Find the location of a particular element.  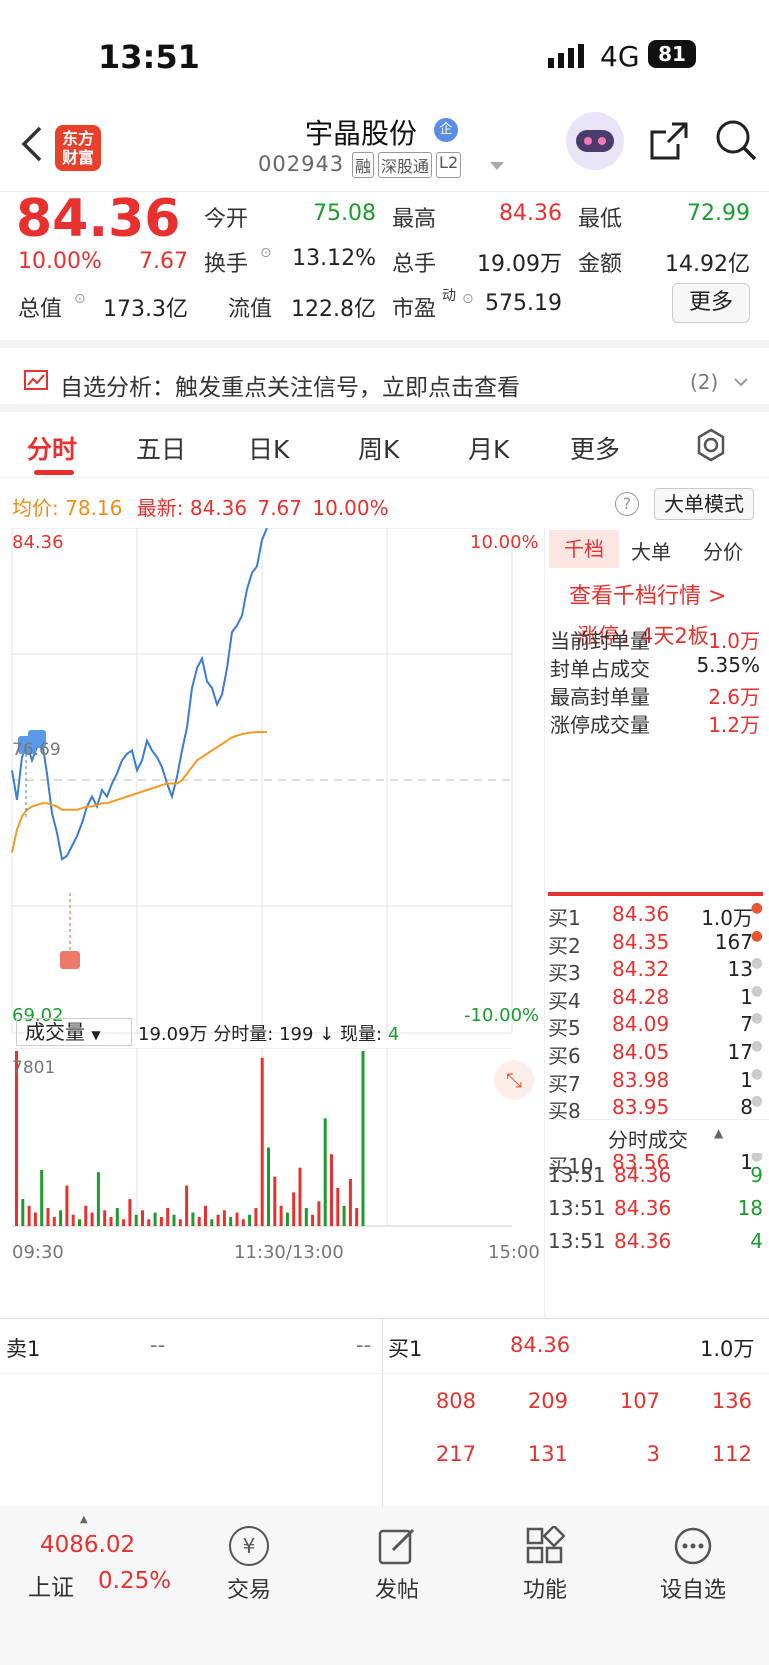

more-button: 更多 is located at coordinates (711, 303).